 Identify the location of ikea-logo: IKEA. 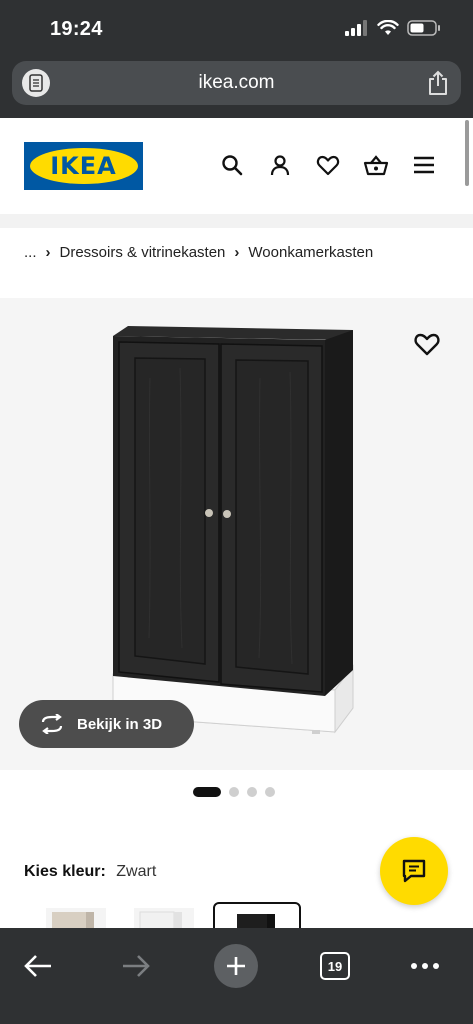
(83, 166).